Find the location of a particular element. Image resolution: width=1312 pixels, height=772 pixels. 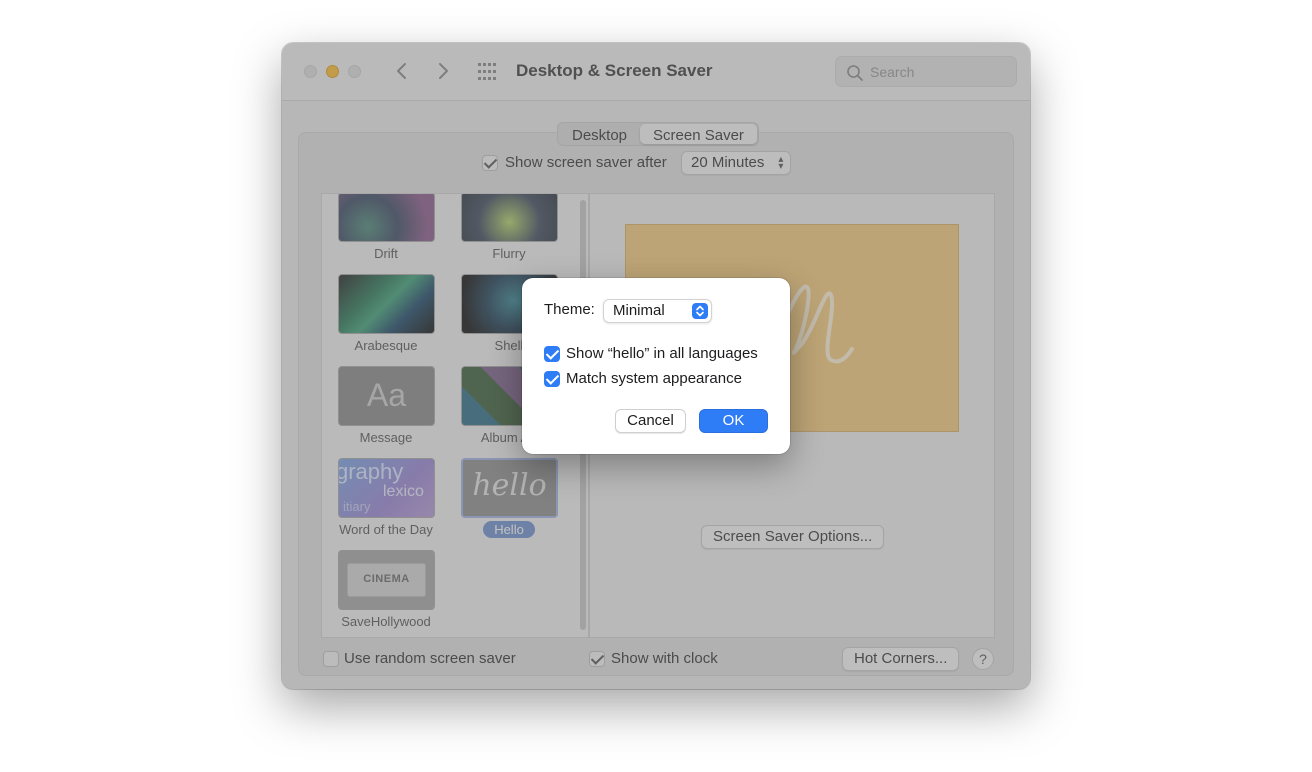

theme-popup: Minimal is located at coordinates (657, 311).